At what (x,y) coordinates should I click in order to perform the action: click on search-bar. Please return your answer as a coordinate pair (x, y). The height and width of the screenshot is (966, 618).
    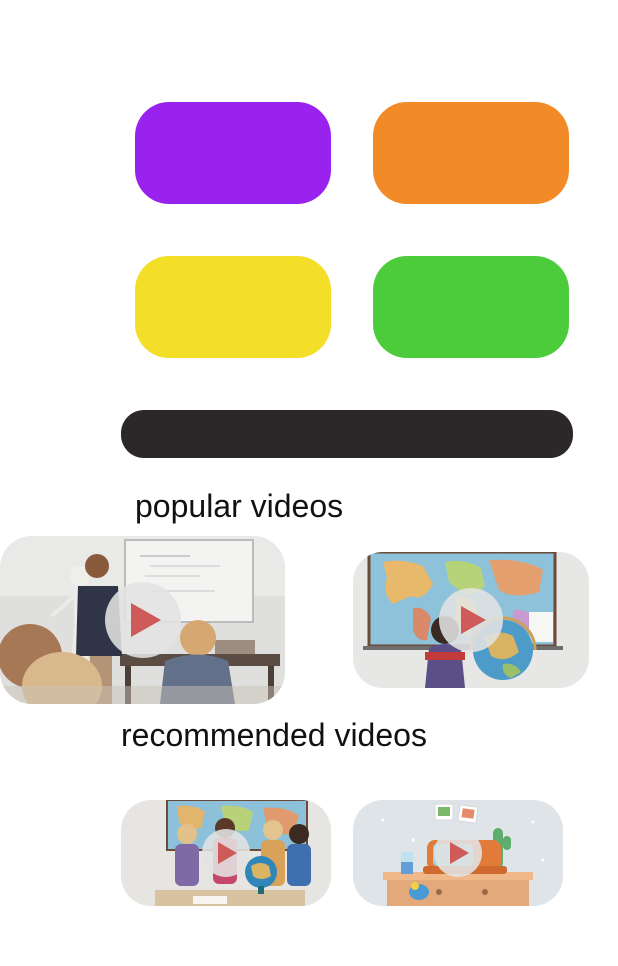
    Looking at the image, I should click on (347, 434).